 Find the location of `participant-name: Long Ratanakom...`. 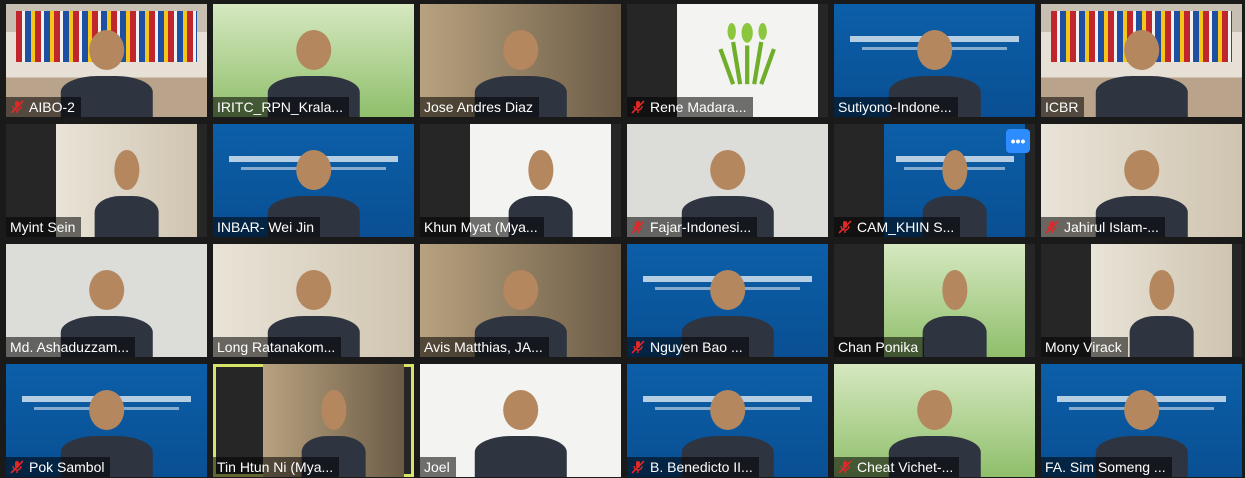

participant-name: Long Ratanakom... is located at coordinates (276, 347).